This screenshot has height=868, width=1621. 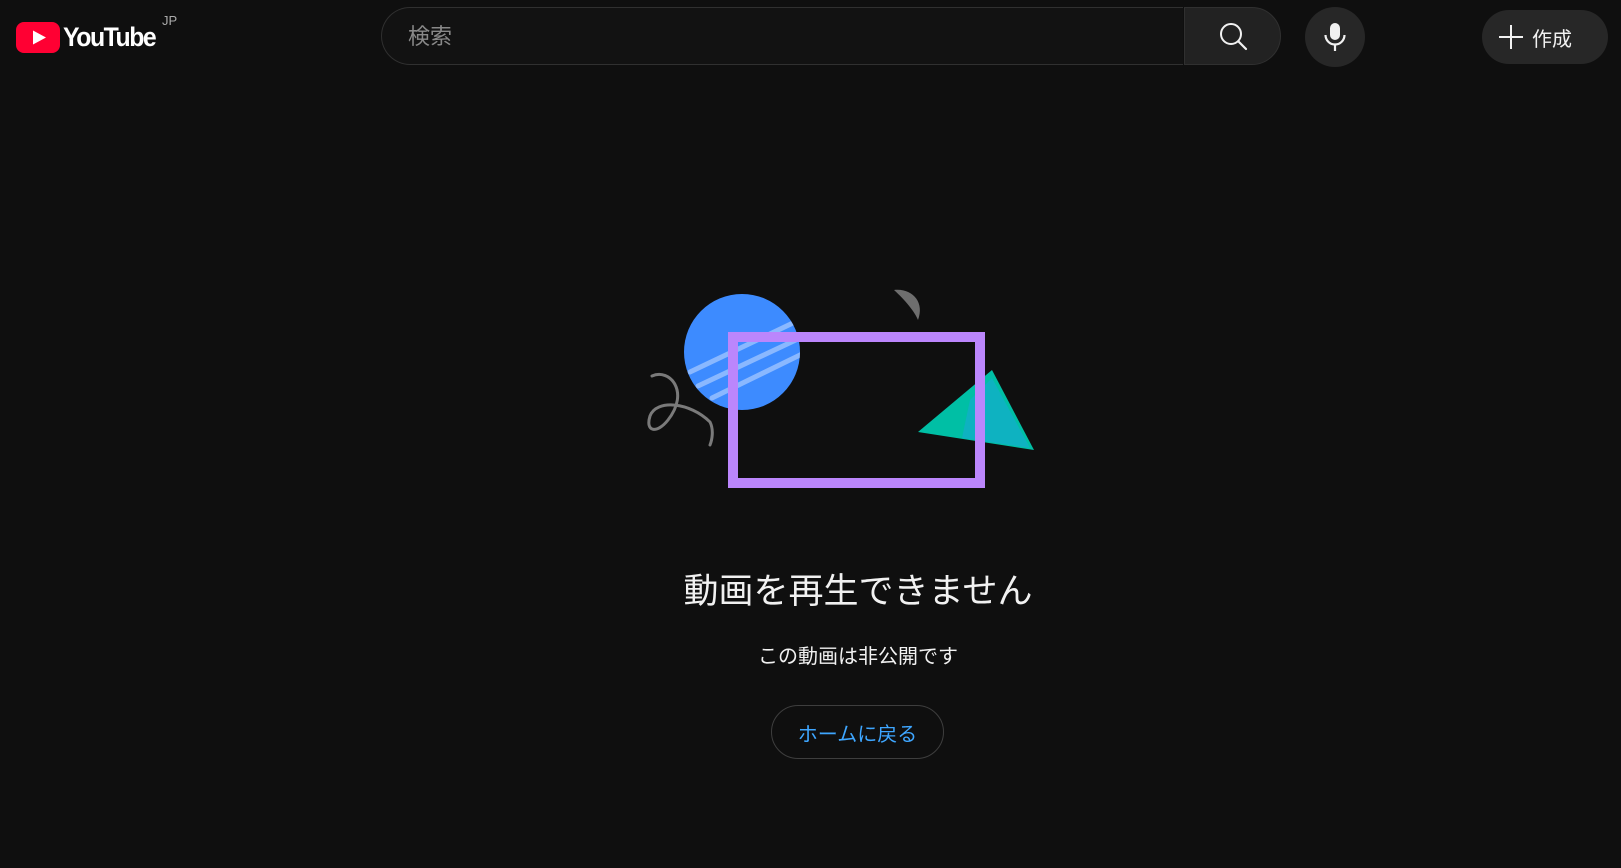 I want to click on masthead: YouTube JP 作成, so click(x=810, y=37).